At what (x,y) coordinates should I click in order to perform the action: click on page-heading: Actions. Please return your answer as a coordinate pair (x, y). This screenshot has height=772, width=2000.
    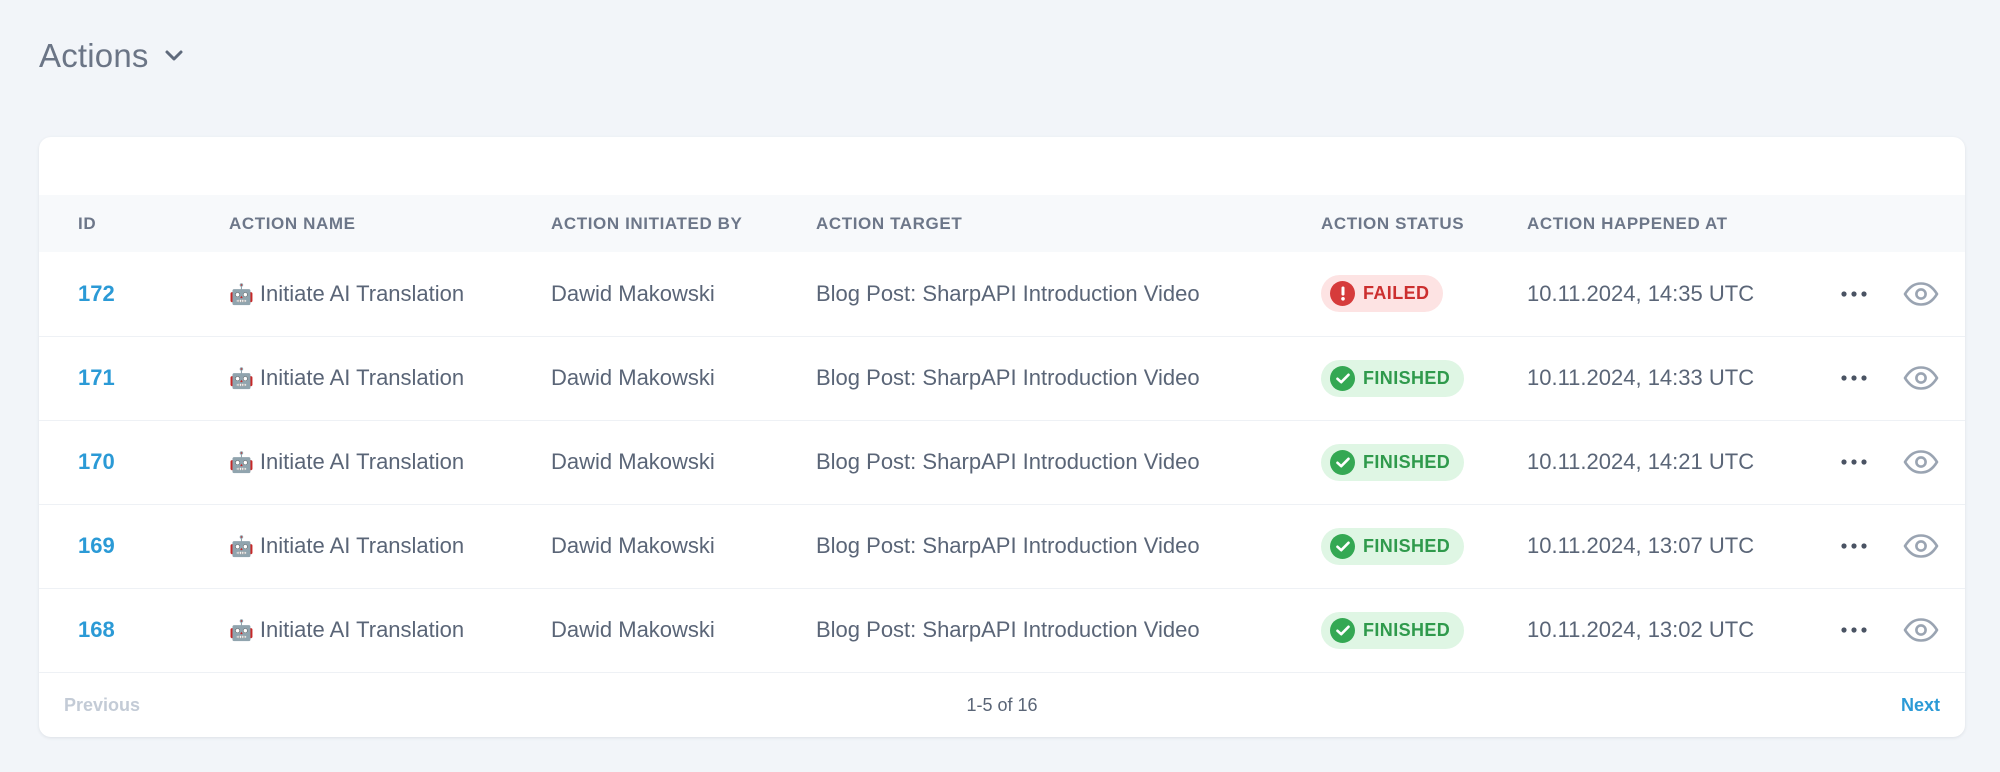
    Looking at the image, I should click on (112, 56).